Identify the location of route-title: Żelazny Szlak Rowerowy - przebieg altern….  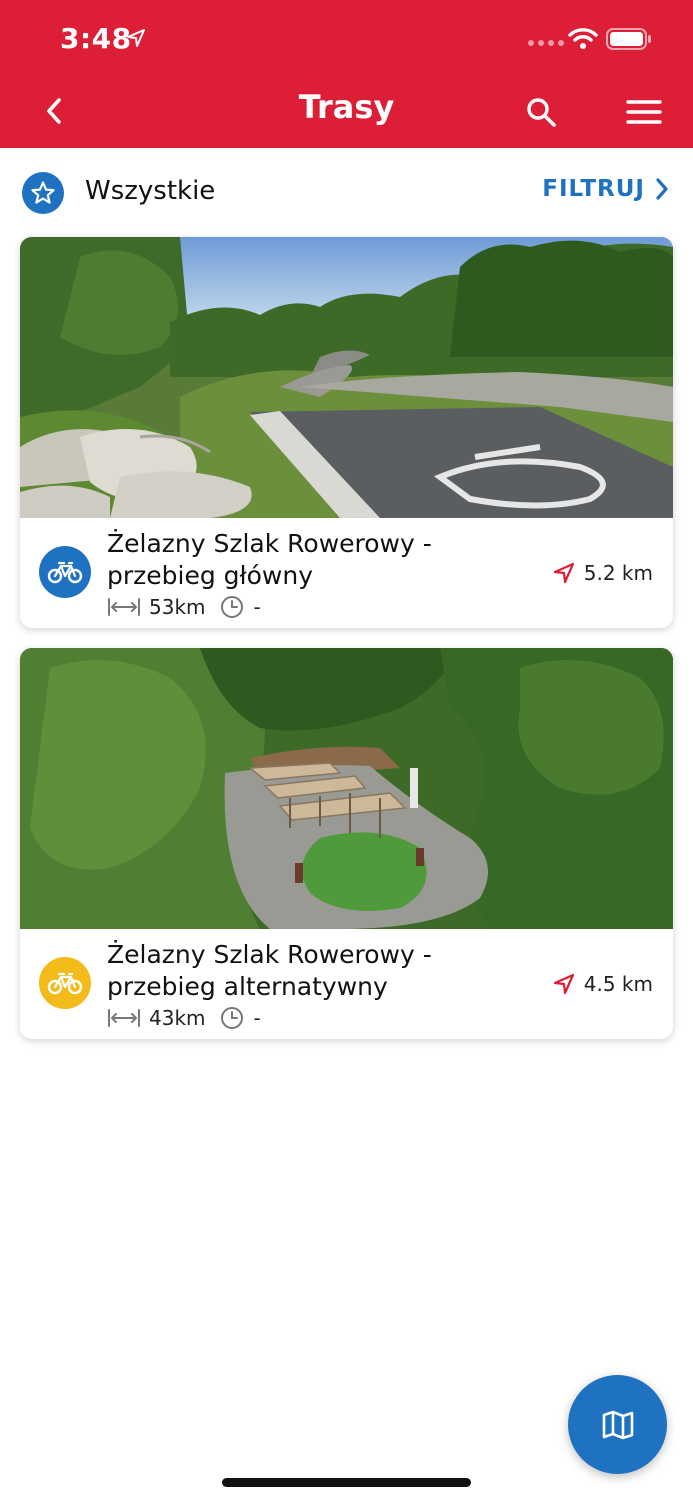
(269, 970).